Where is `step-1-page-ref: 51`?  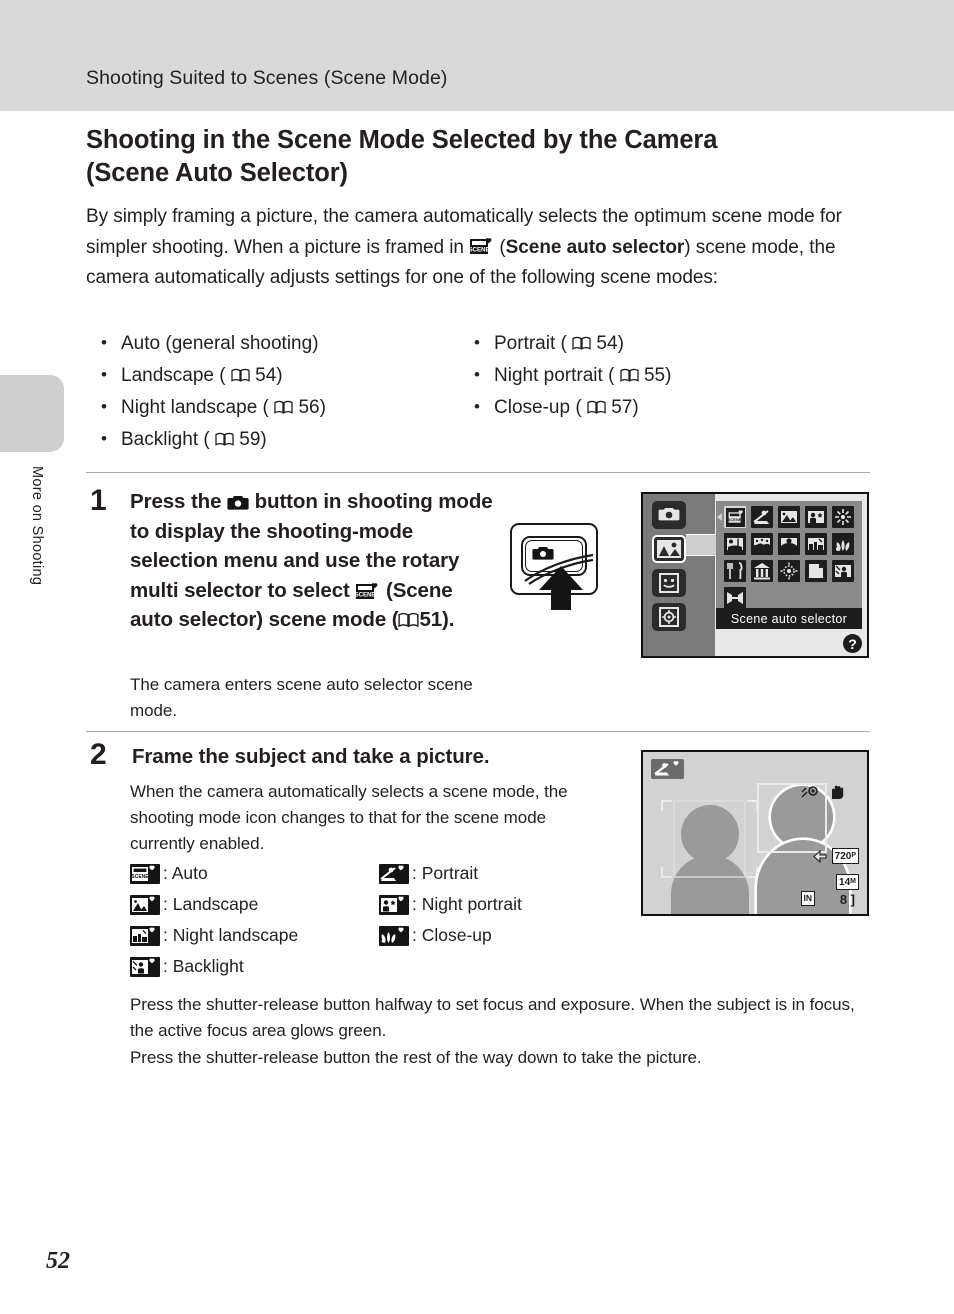
step-1-page-ref: 51 is located at coordinates (431, 619).